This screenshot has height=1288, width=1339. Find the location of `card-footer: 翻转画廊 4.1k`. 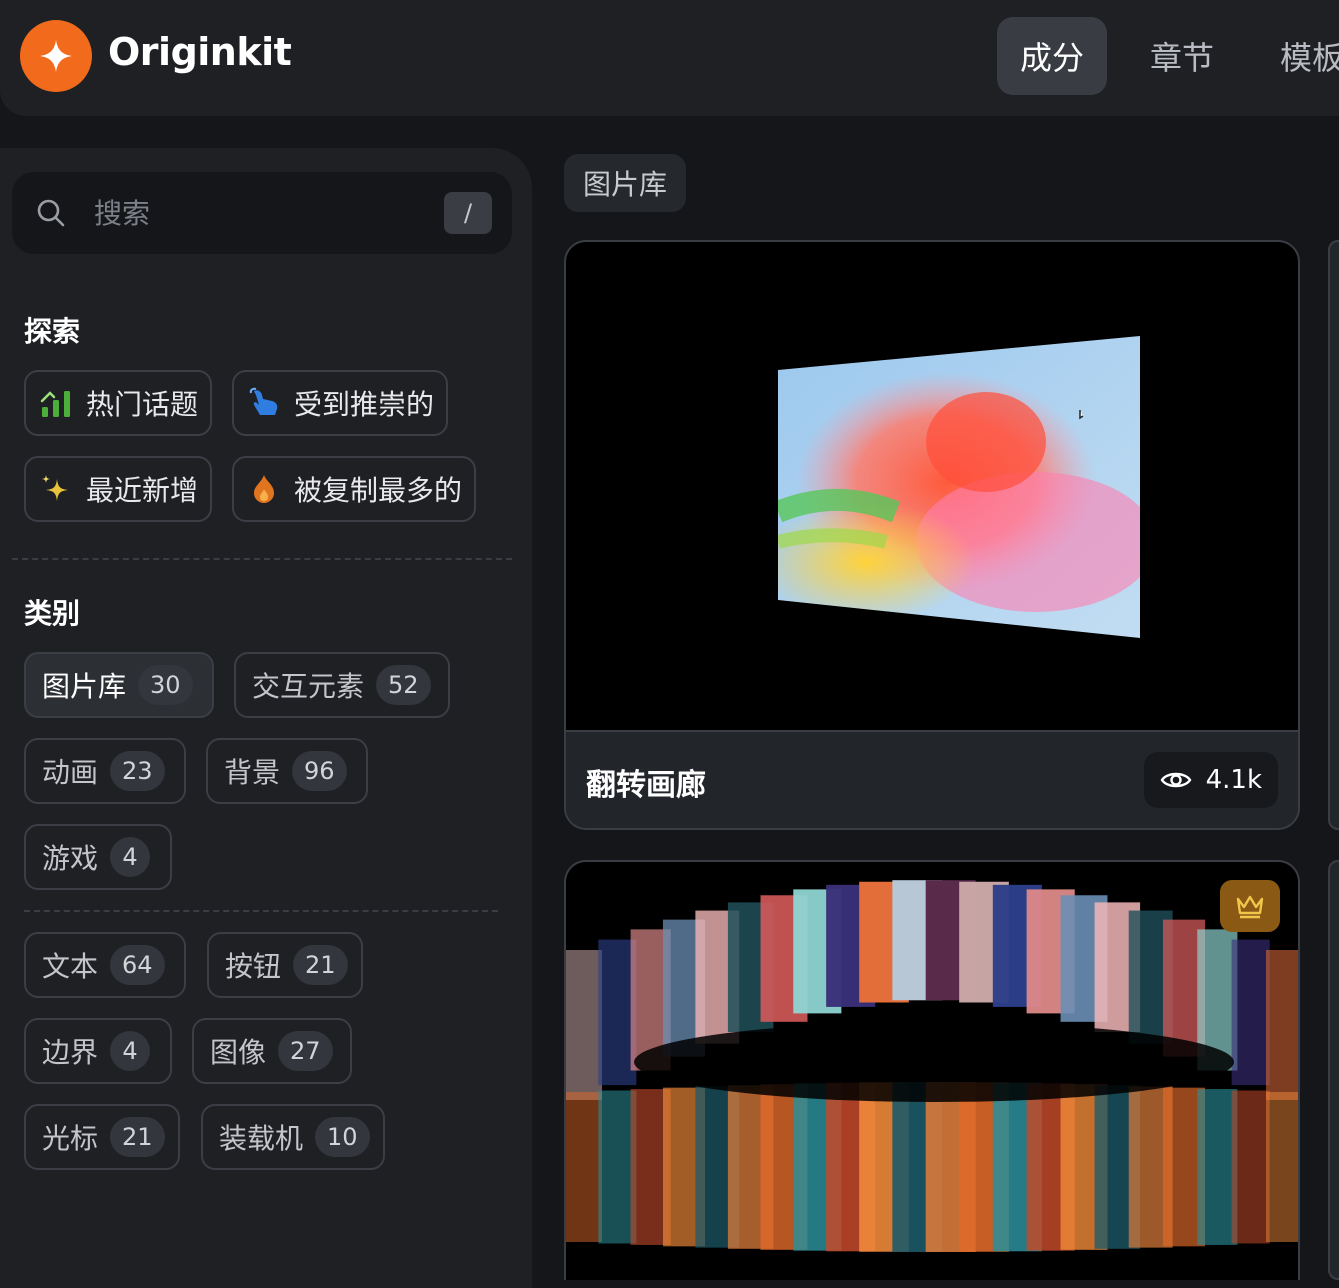

card-footer: 翻转画廊 4.1k is located at coordinates (932, 779).